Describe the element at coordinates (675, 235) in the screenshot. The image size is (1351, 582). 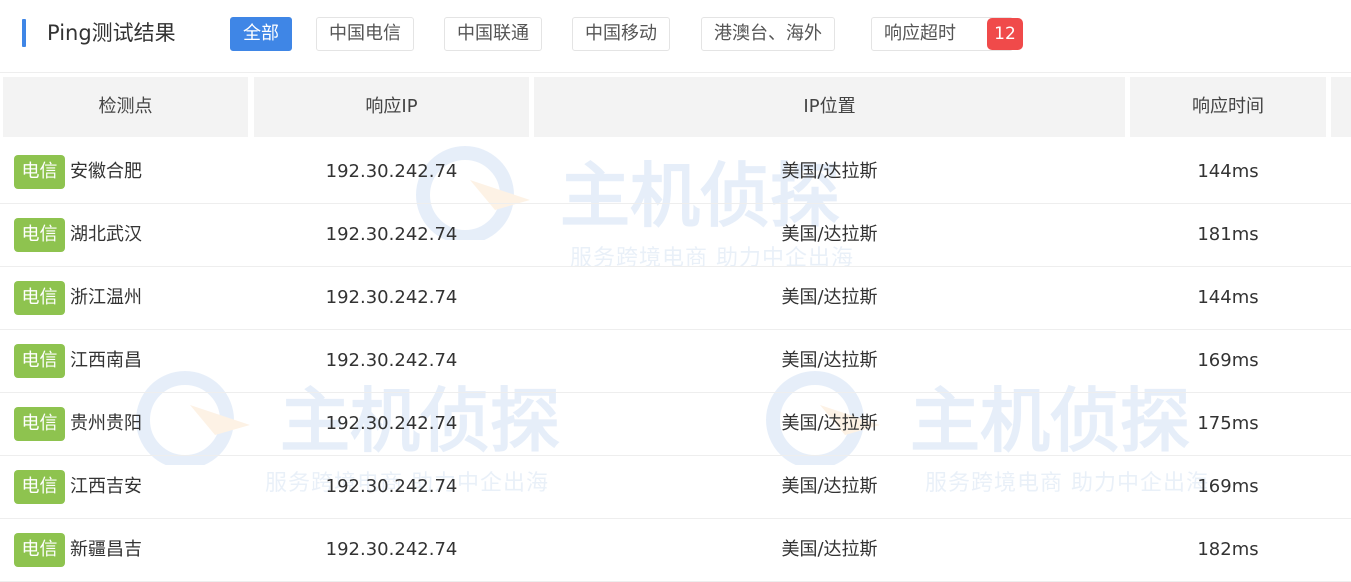
I see `table-row: 电信 湖北武汉 192.30.242.74 美国/达拉斯 181ms` at that location.